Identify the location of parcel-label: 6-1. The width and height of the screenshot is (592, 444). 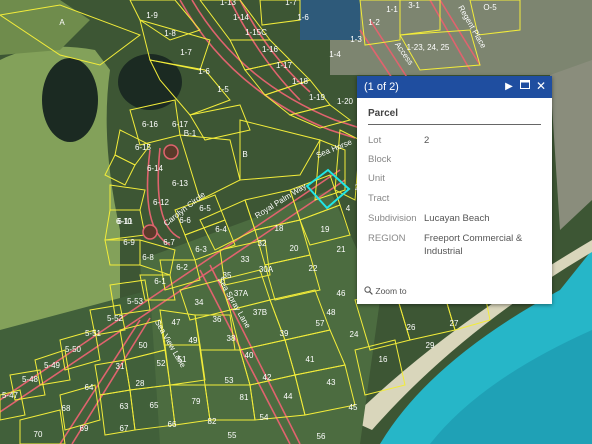
(160, 281).